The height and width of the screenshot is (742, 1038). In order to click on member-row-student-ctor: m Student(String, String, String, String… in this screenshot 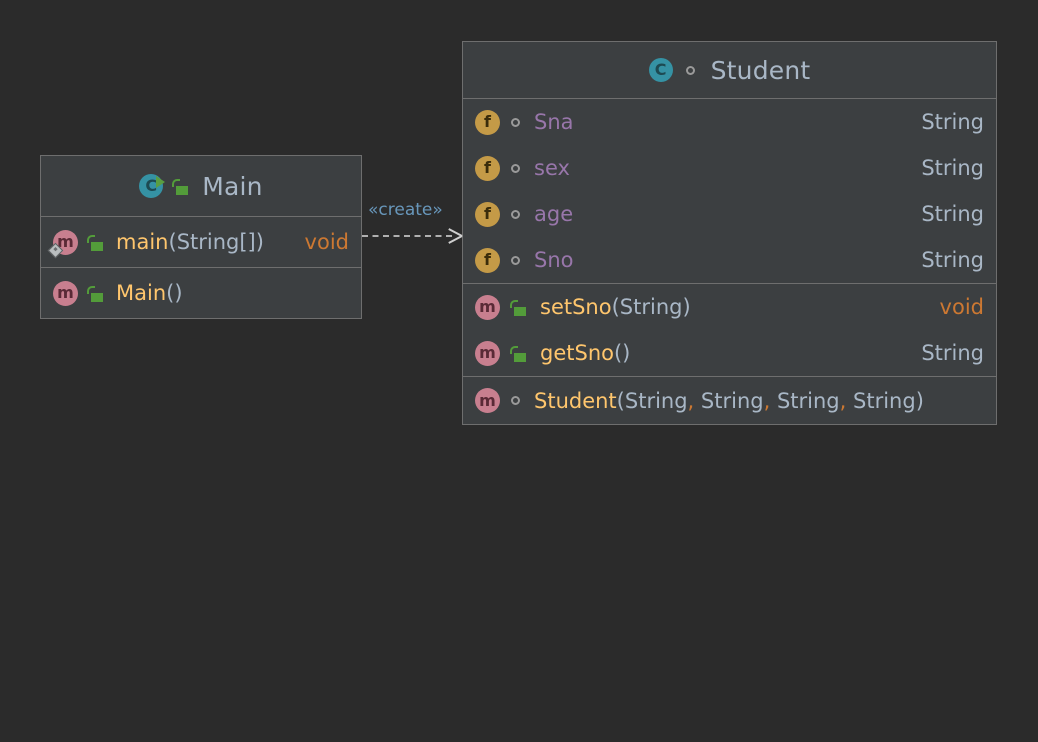, I will do `click(729, 400)`.